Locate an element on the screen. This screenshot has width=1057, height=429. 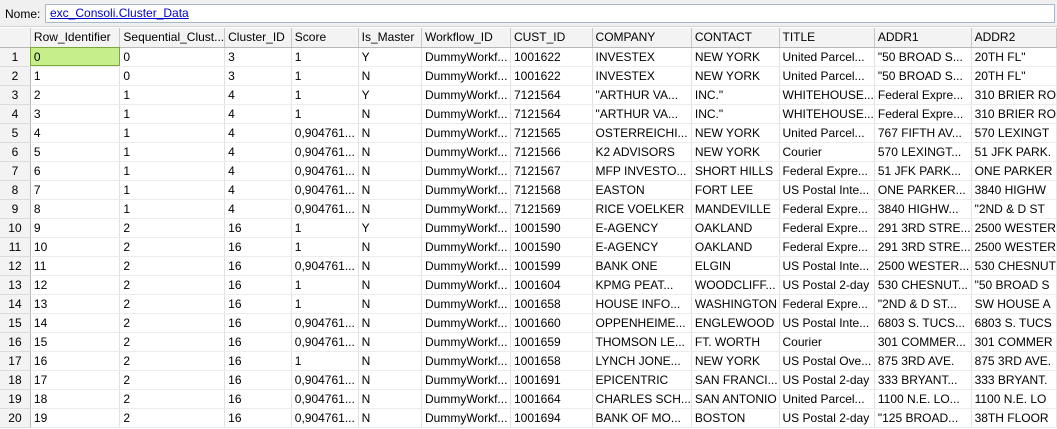
table-cell: ONE PARKER is located at coordinates (1014, 171).